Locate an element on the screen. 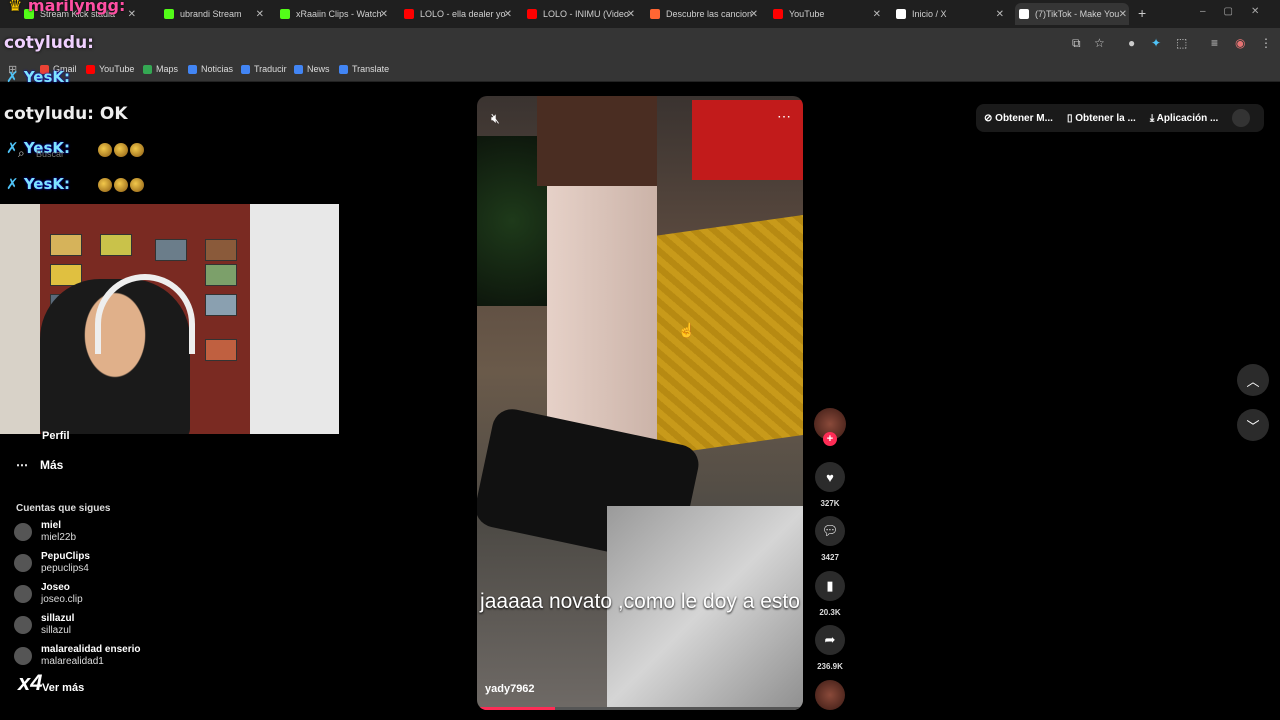 Image resolution: width=1280 pixels, height=720 pixels. tab-favicon is located at coordinates (1024, 14).